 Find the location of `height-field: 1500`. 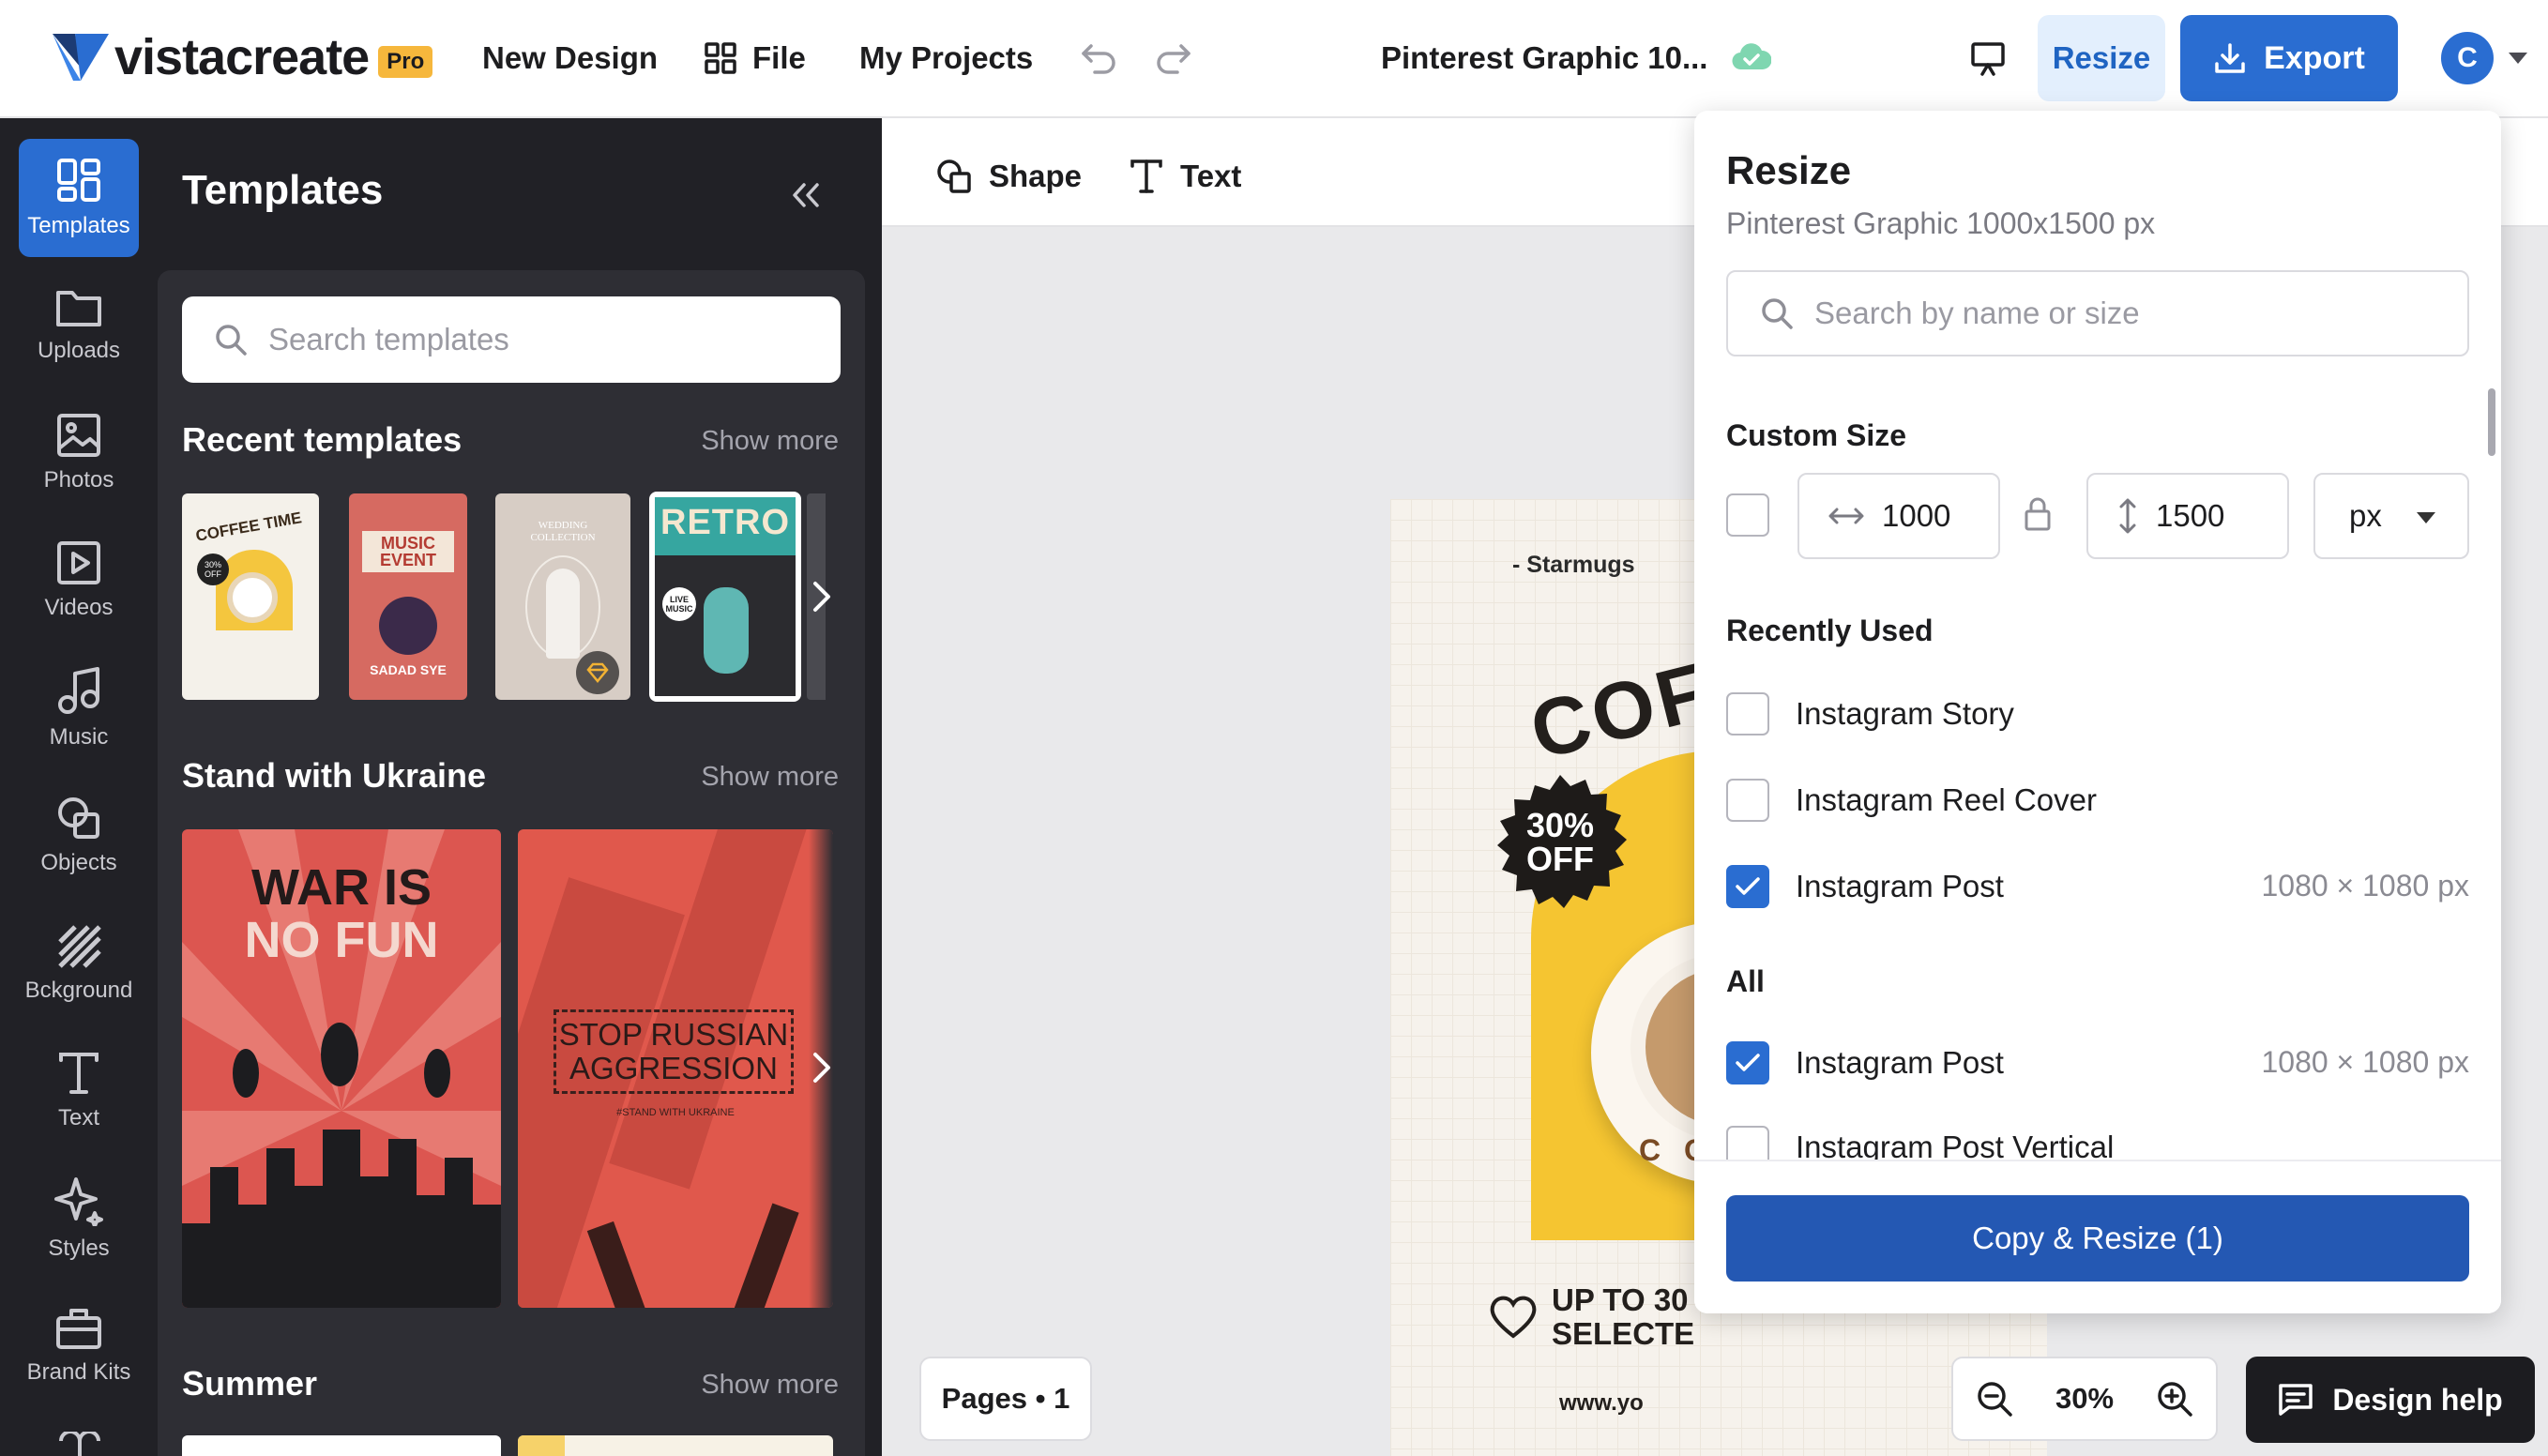

height-field: 1500 is located at coordinates (2187, 516).